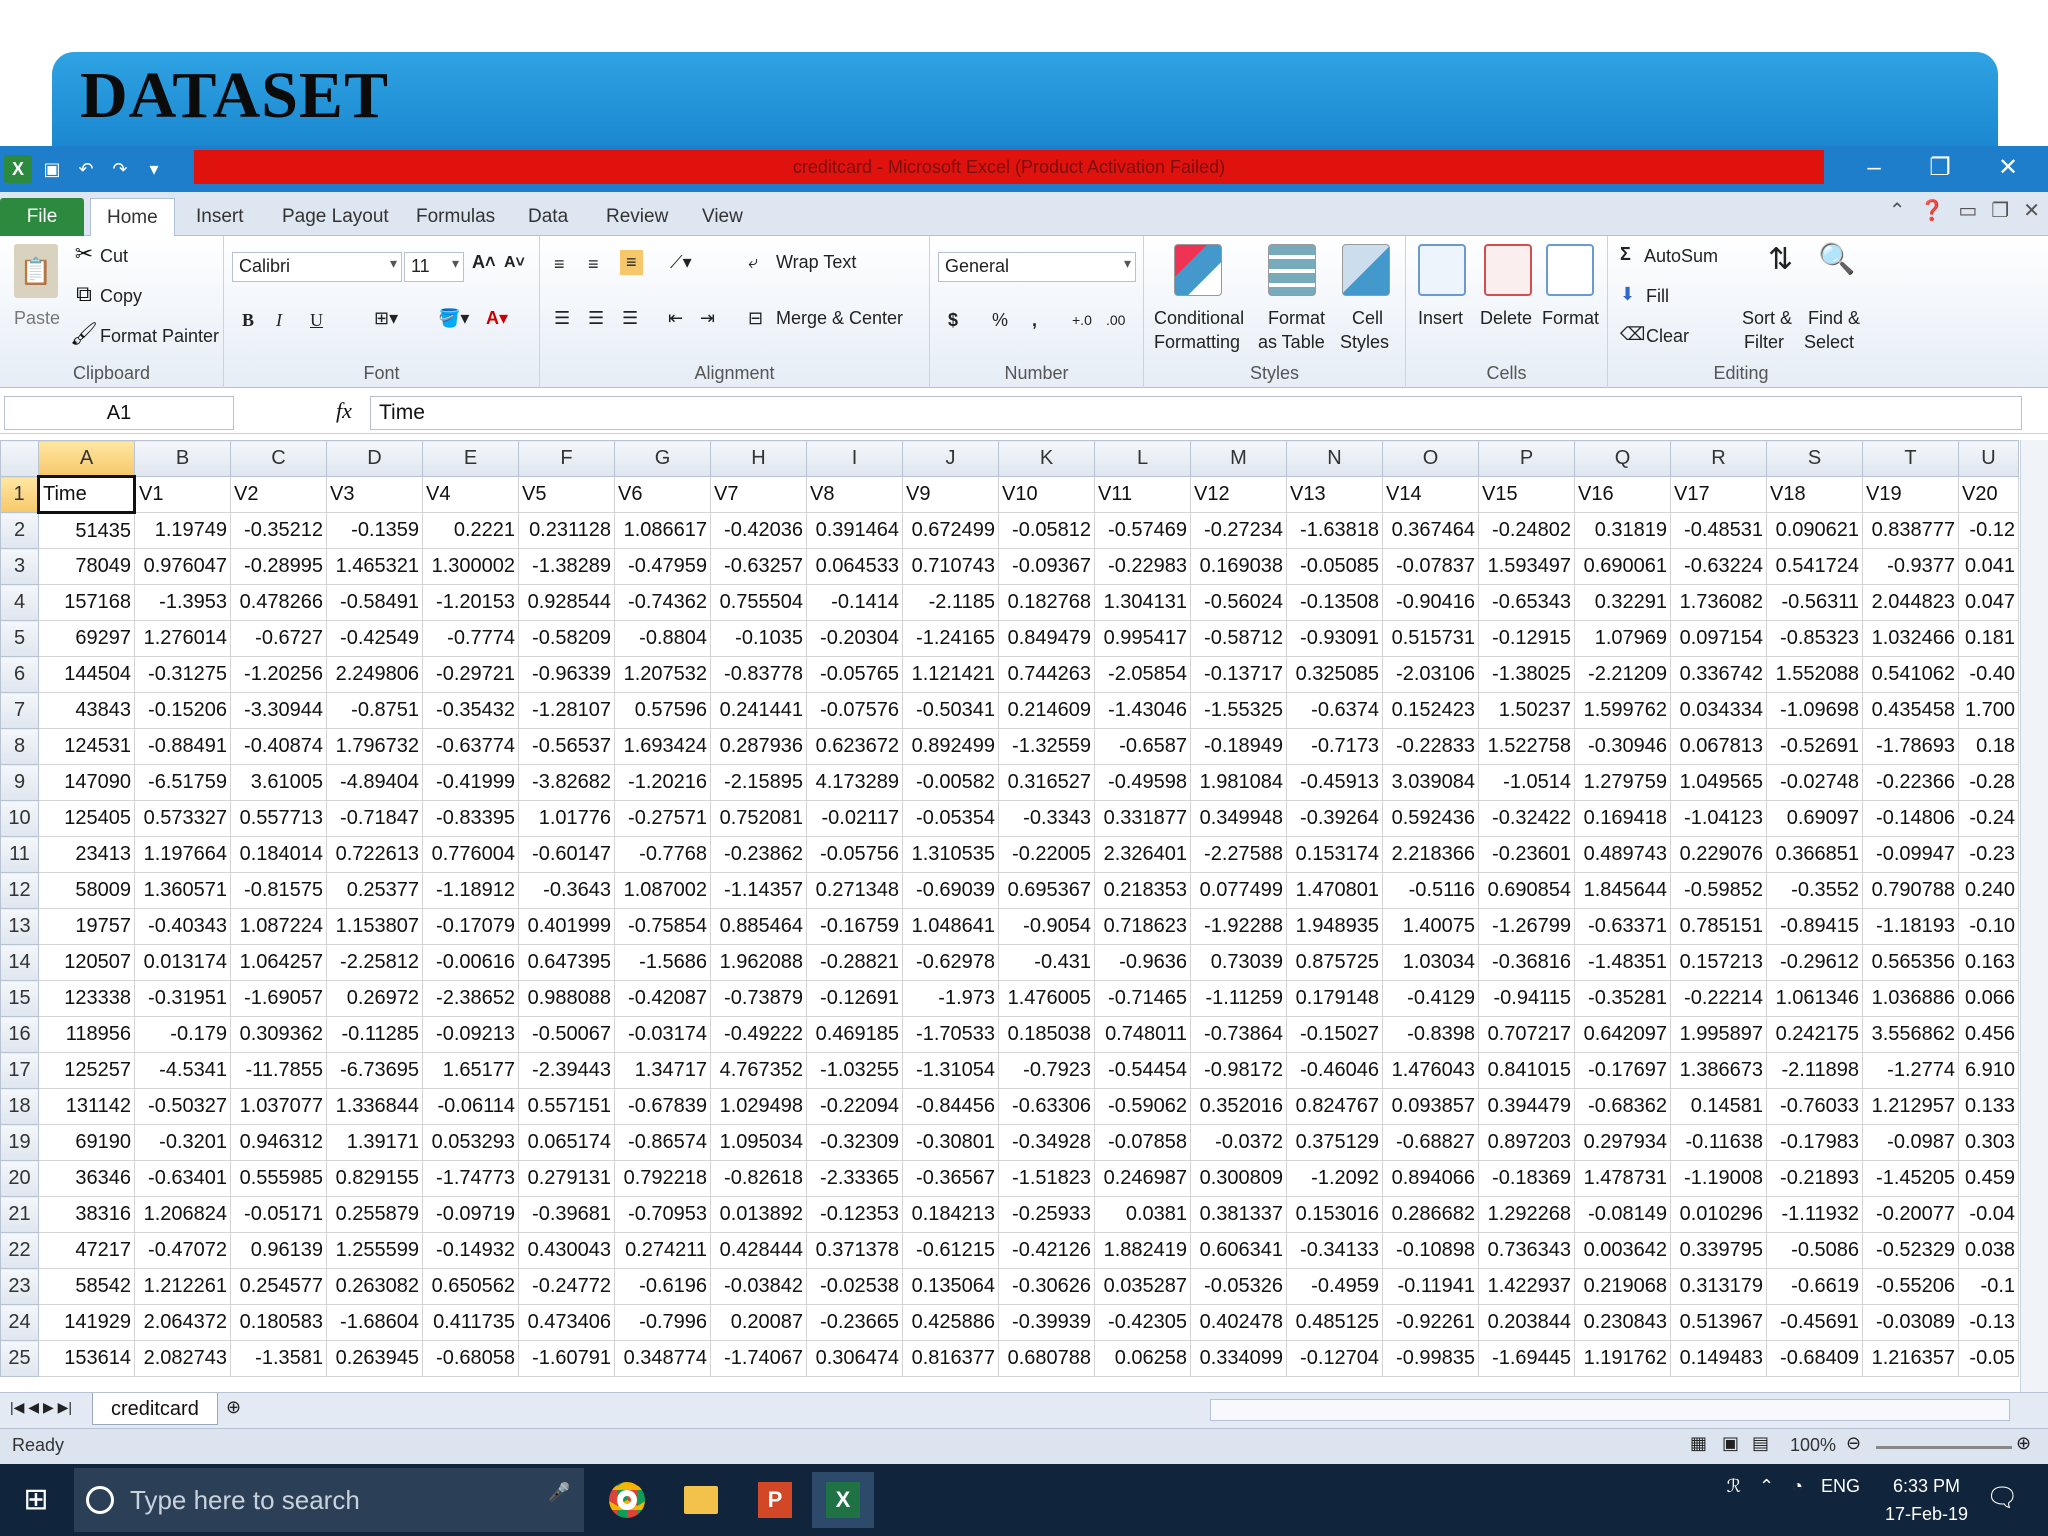 This screenshot has height=1536, width=2048. Describe the element at coordinates (374, 674) in the screenshot. I see `cell: 2.249806` at that location.